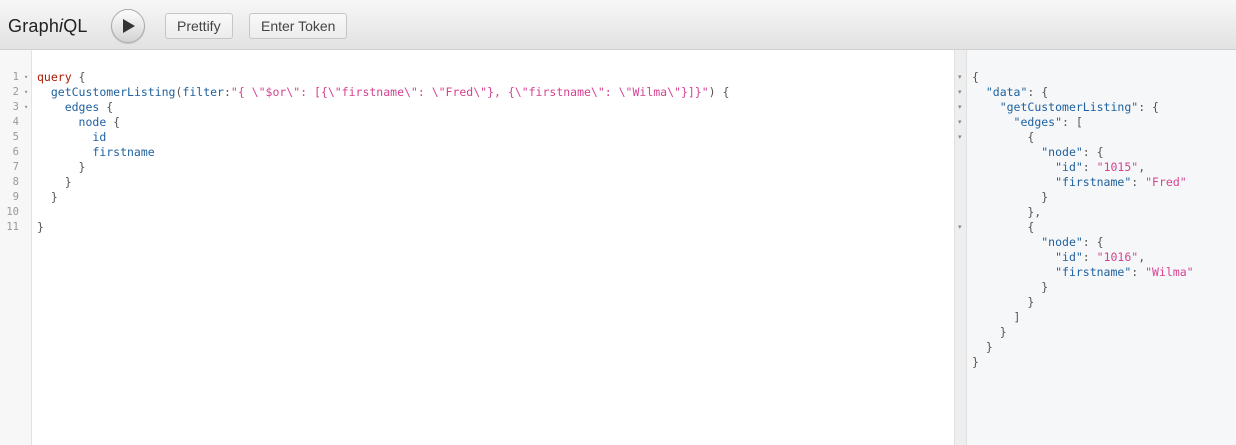  I want to click on play-icon, so click(129, 26).